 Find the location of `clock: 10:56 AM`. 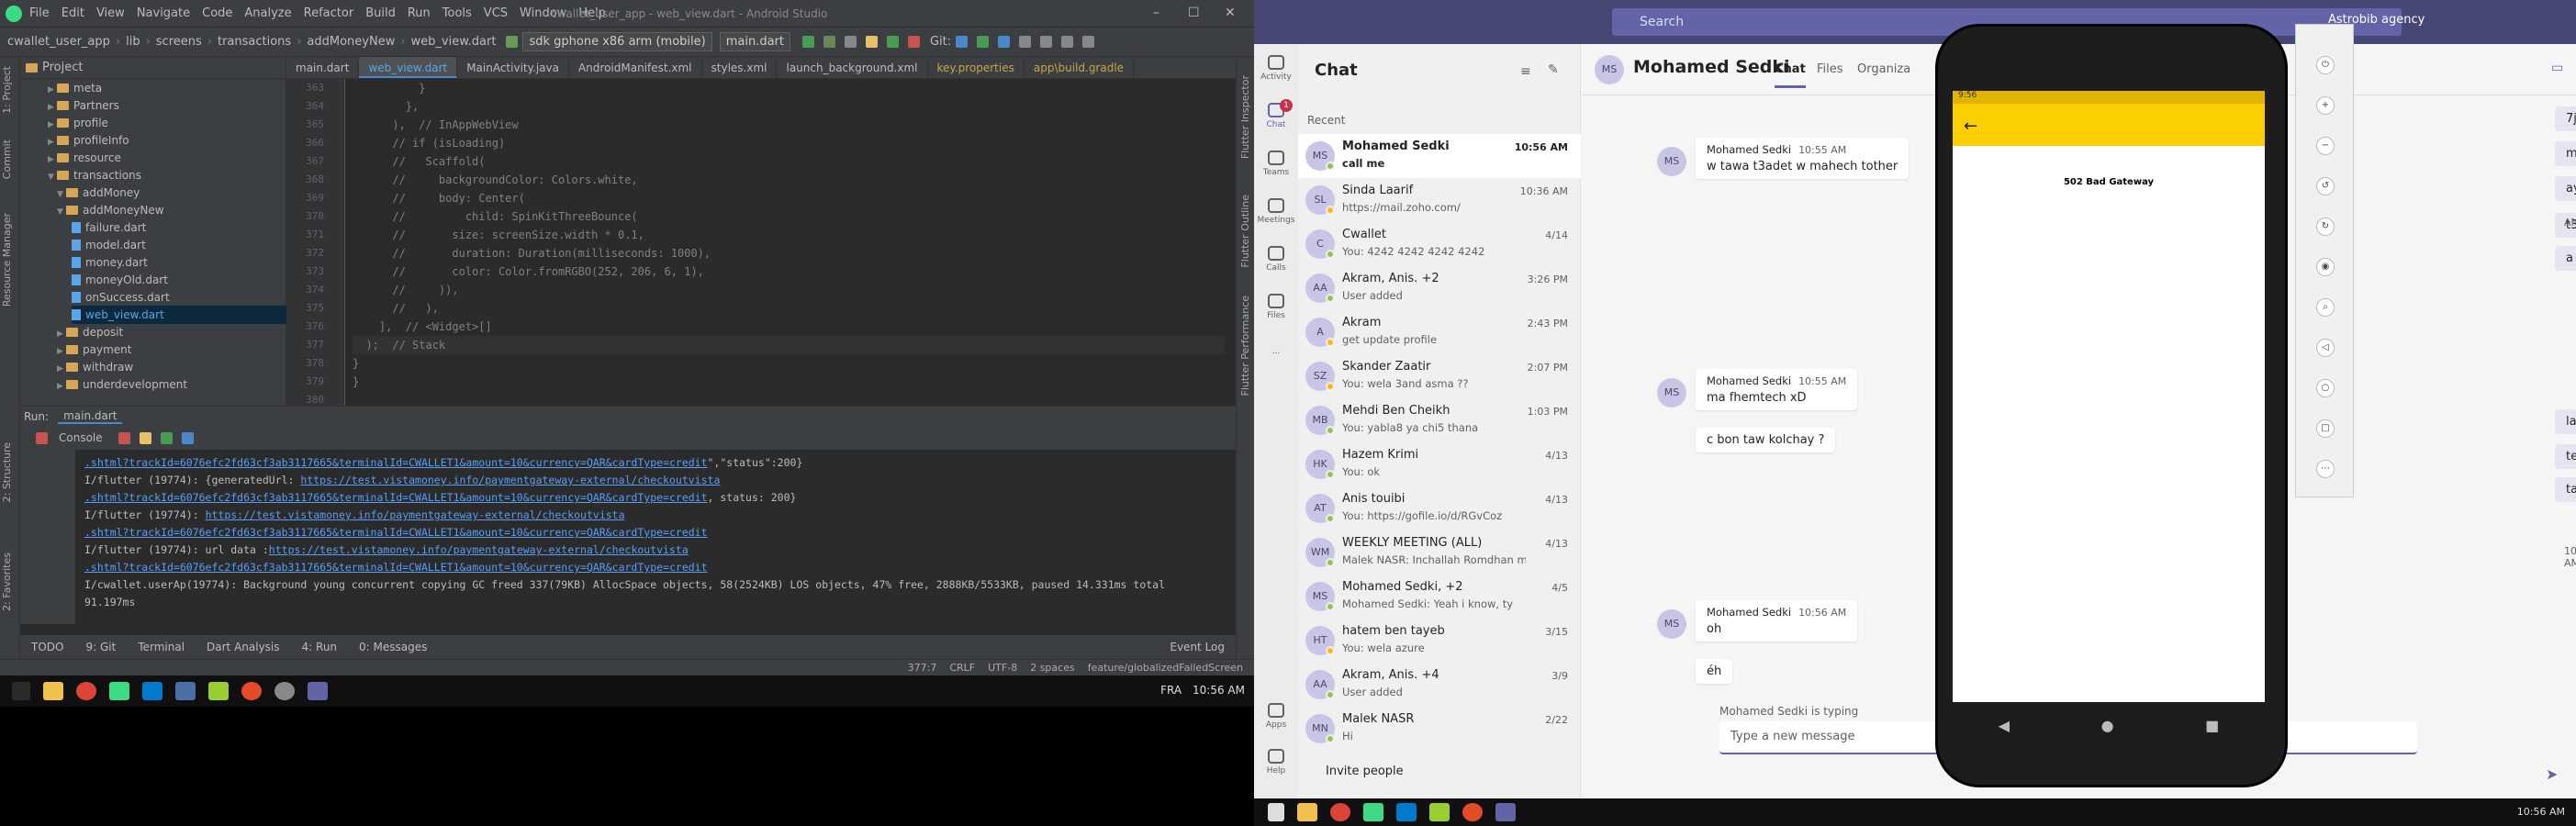

clock: 10:56 AM is located at coordinates (1219, 691).